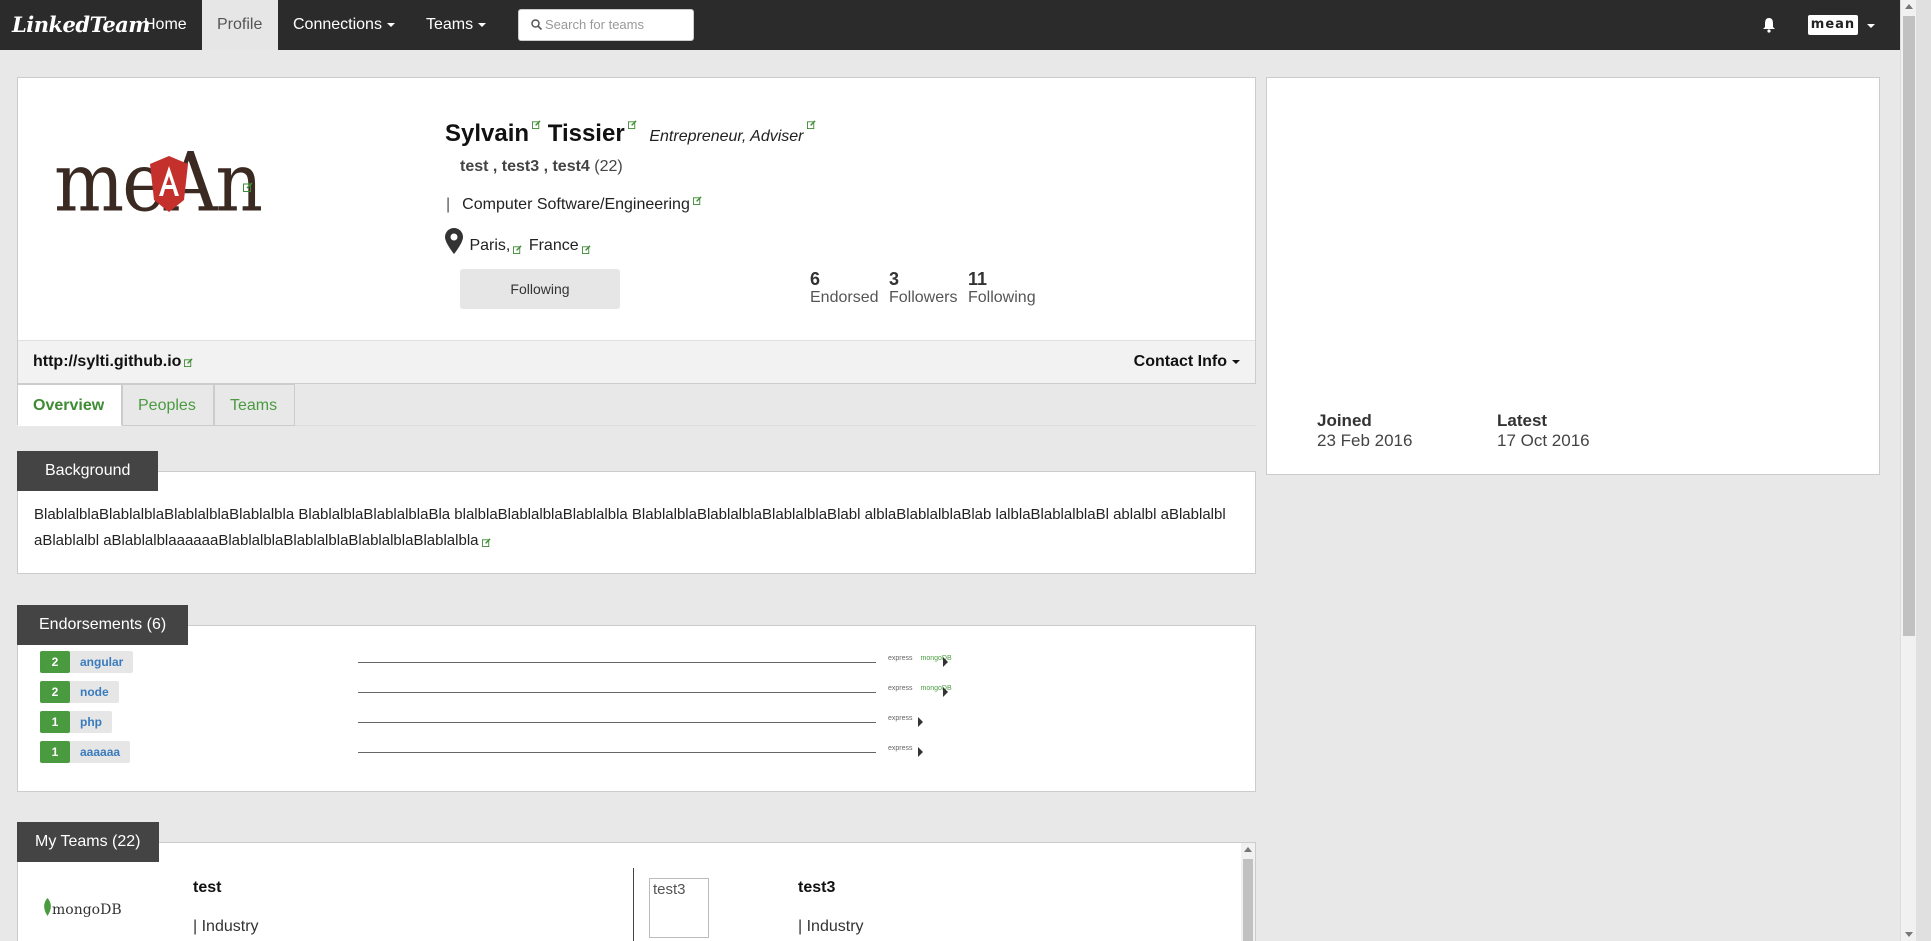  Describe the element at coordinates (923, 297) in the screenshot. I see `stat-label: Followers` at that location.